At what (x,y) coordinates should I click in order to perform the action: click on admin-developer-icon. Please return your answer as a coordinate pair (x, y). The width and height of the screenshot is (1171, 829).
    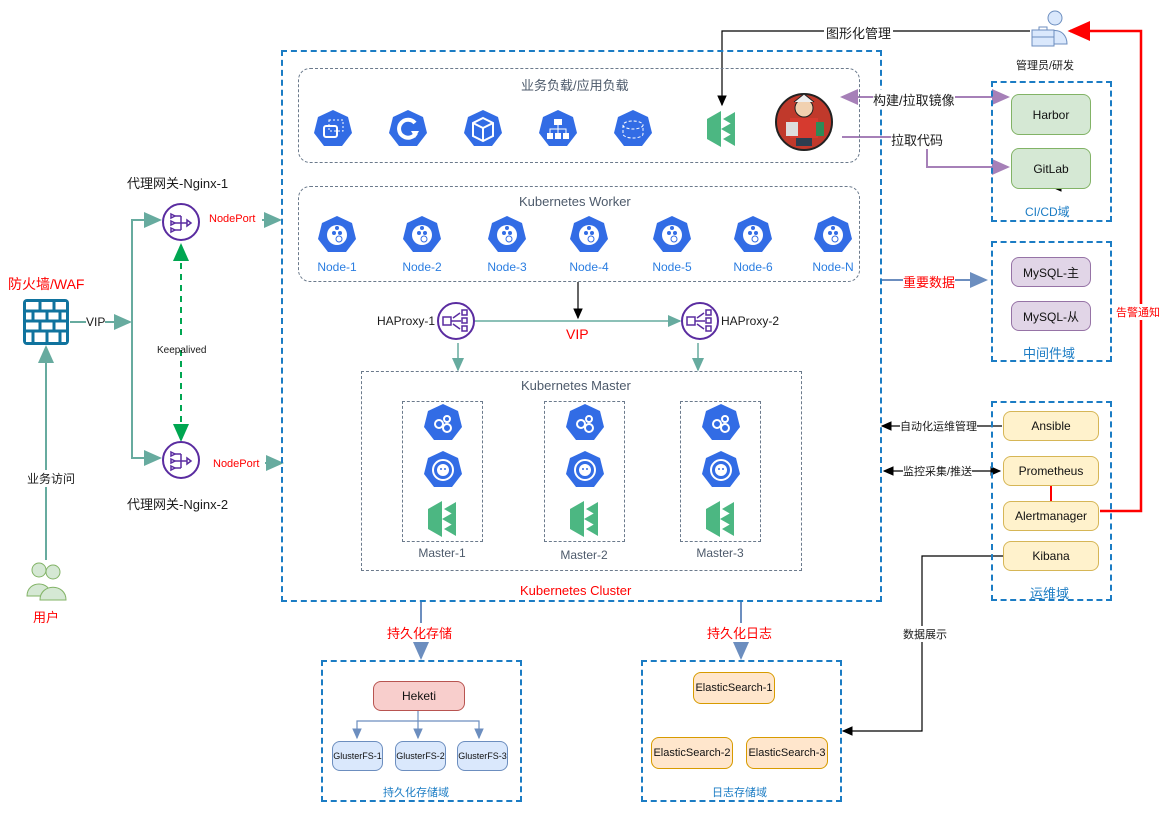
    Looking at the image, I should click on (1049, 28).